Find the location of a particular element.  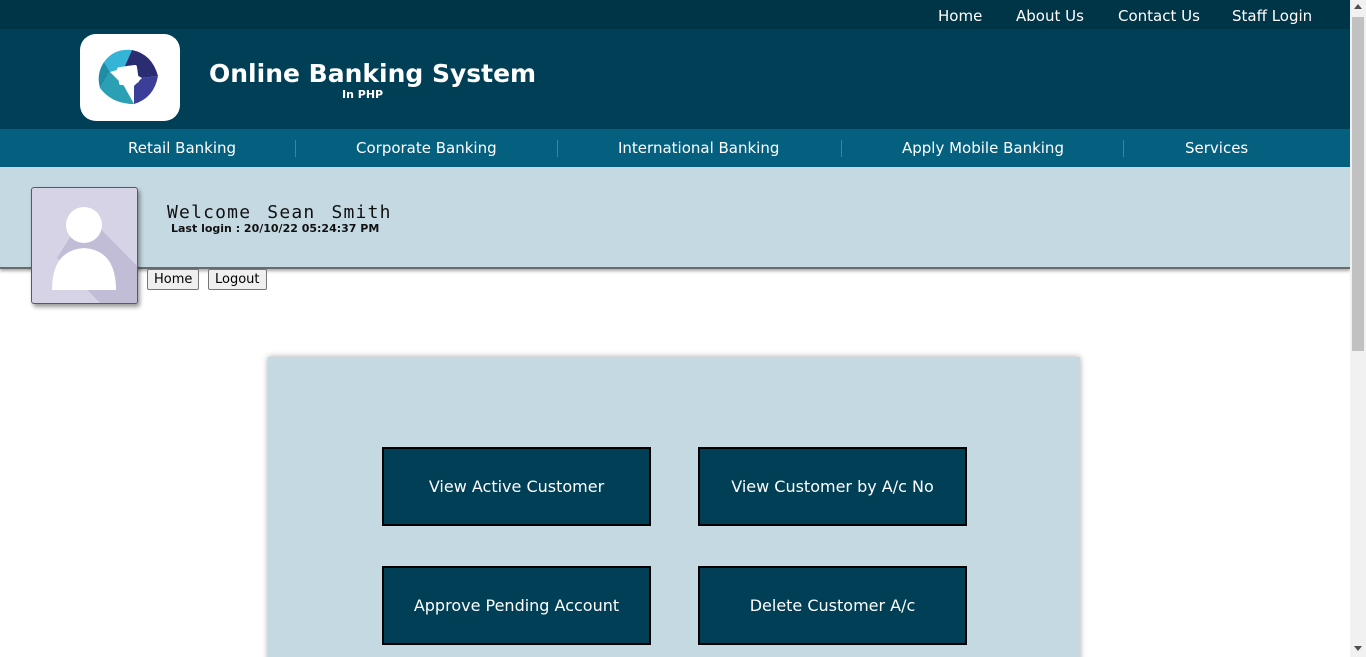

site-subtitle: In PHP is located at coordinates (363, 94).